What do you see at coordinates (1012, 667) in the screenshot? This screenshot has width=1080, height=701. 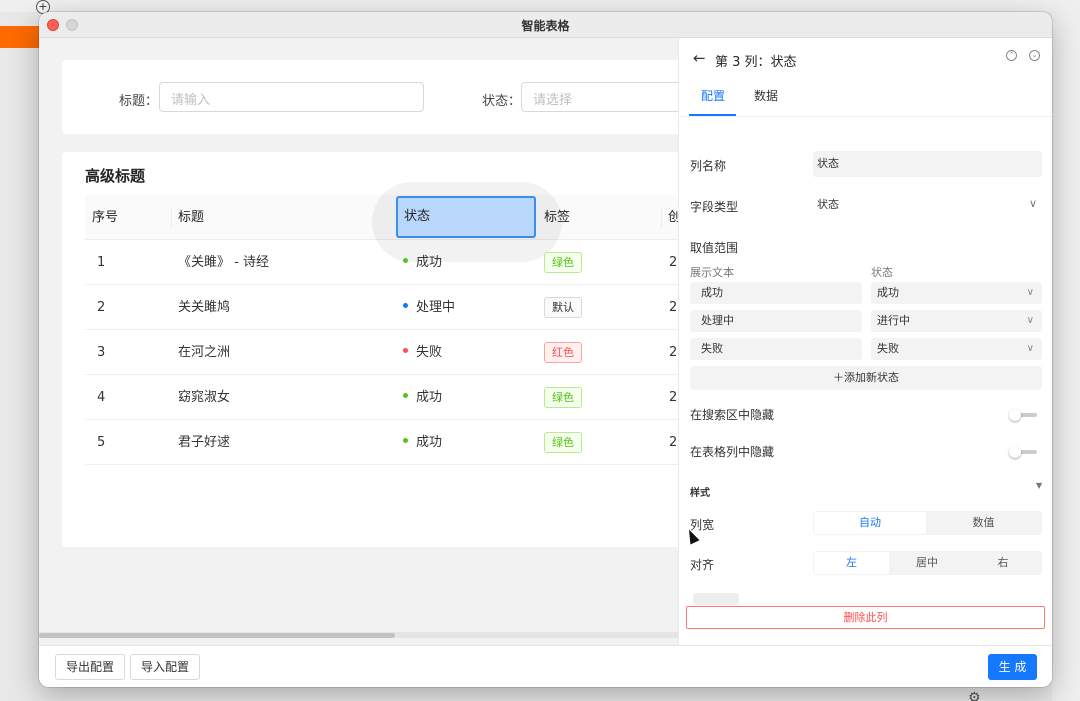 I see `generate-button: 生 成` at bounding box center [1012, 667].